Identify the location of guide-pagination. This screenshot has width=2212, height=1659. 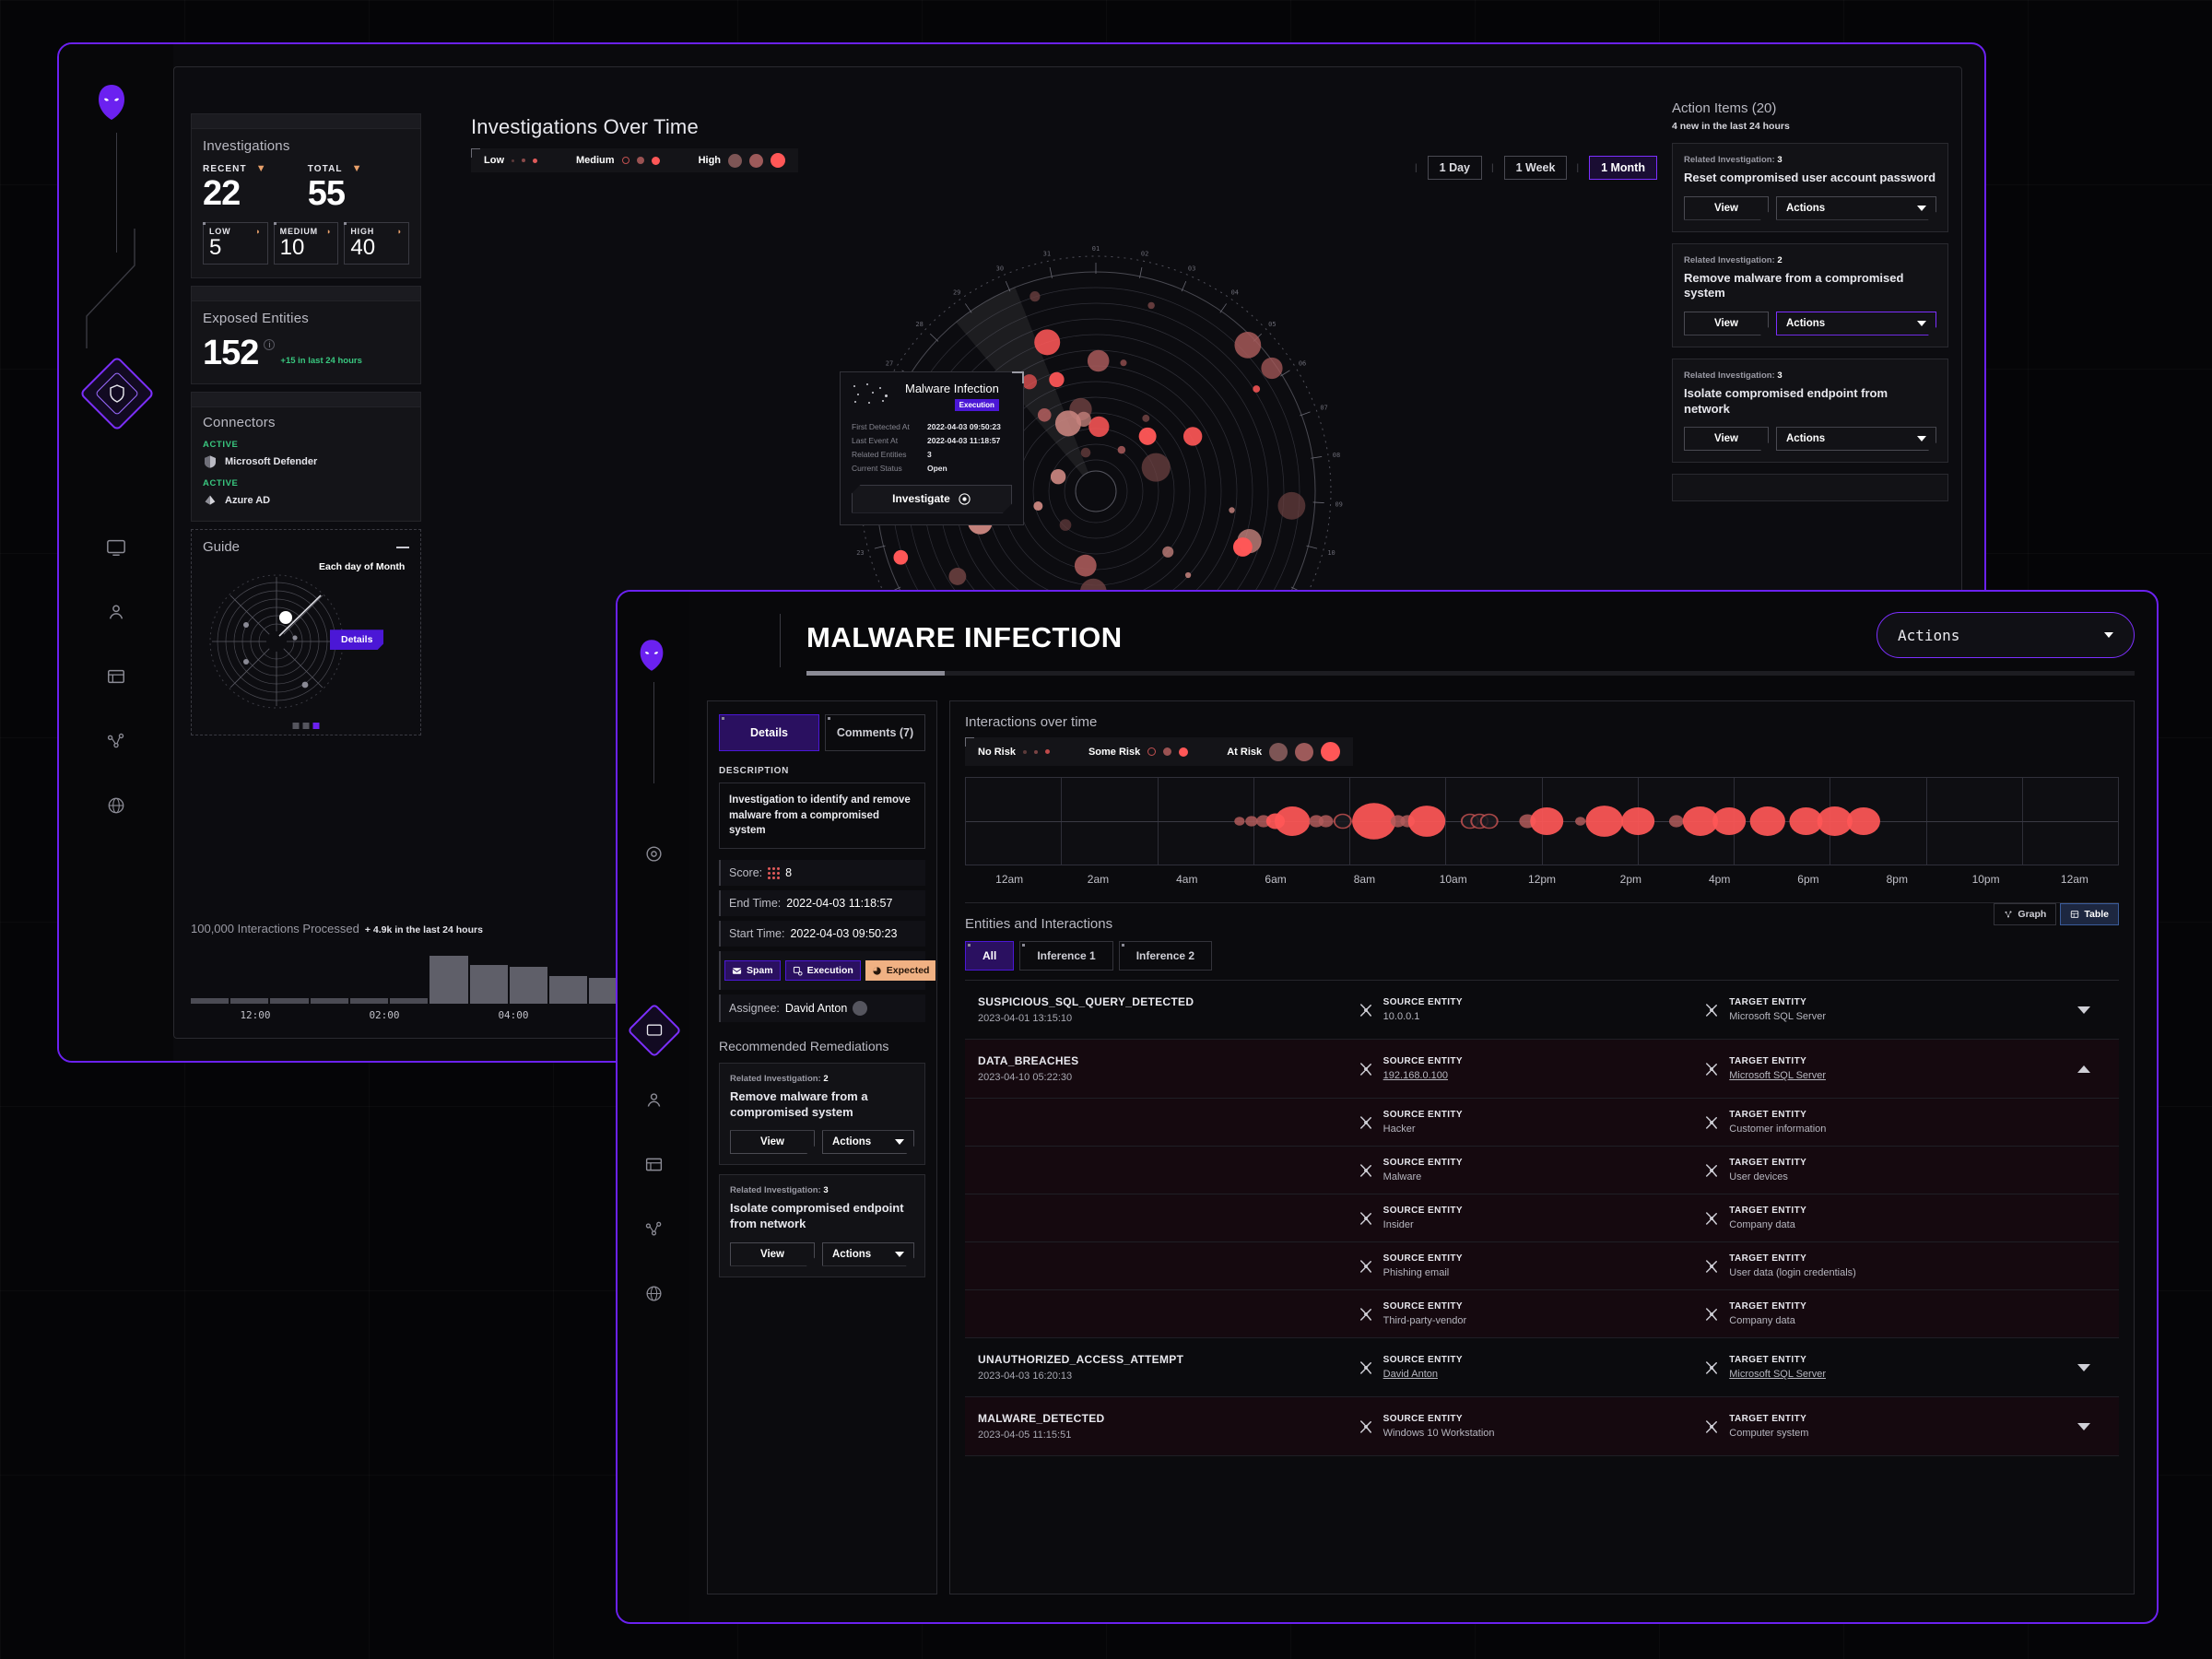
(306, 726).